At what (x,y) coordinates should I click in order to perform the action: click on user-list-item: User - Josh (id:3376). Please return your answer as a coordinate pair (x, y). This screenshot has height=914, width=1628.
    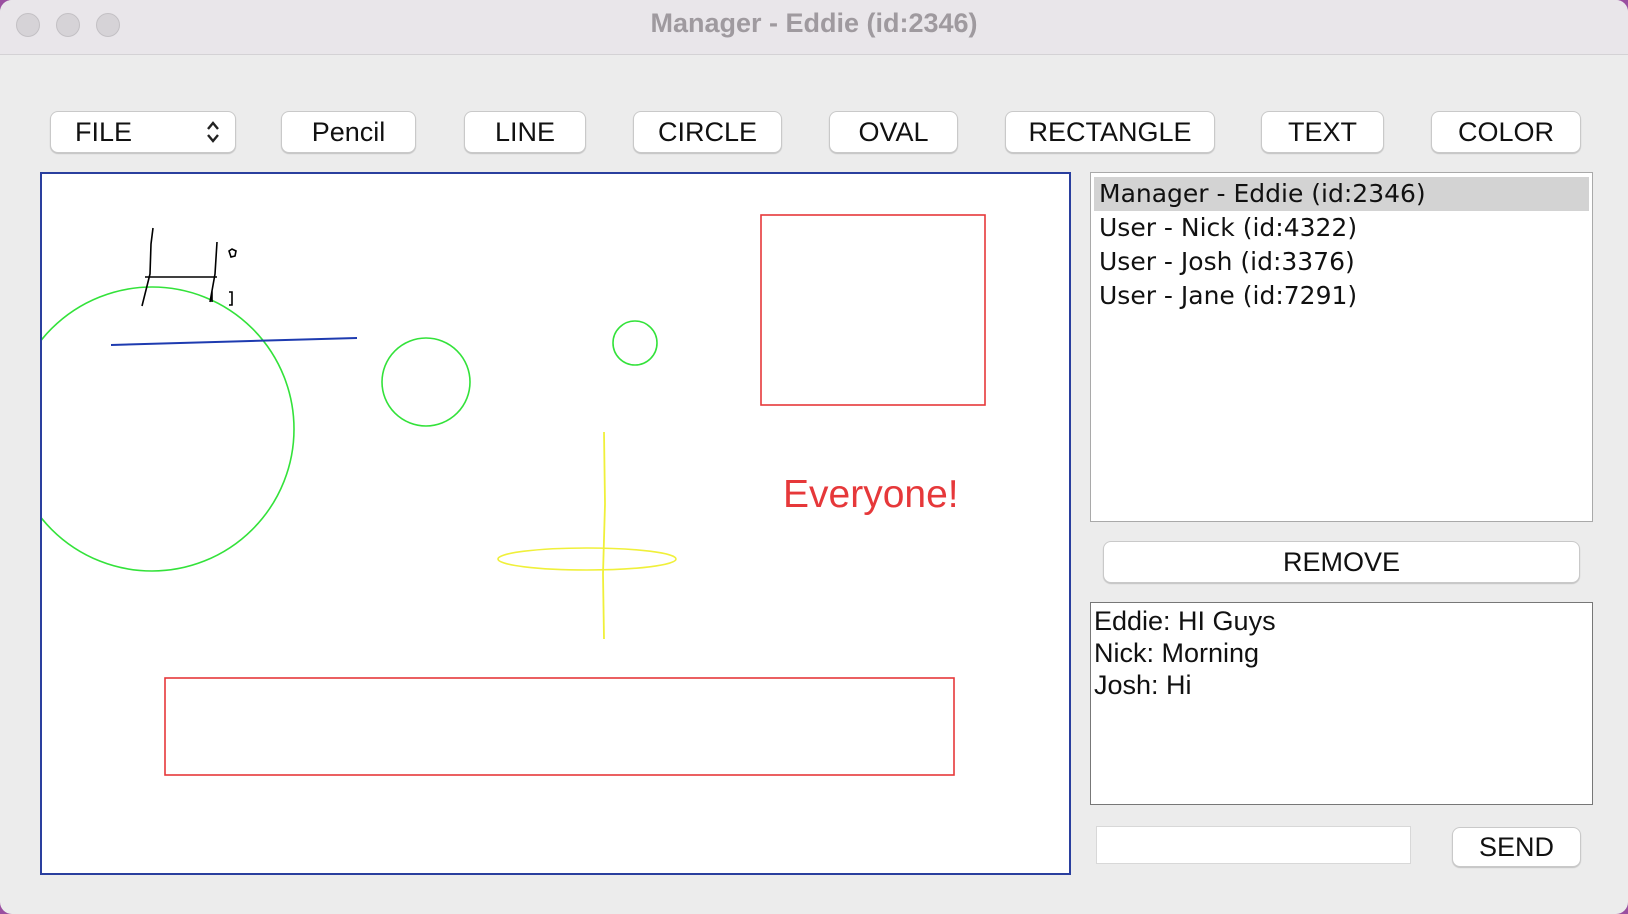
    Looking at the image, I should click on (1341, 262).